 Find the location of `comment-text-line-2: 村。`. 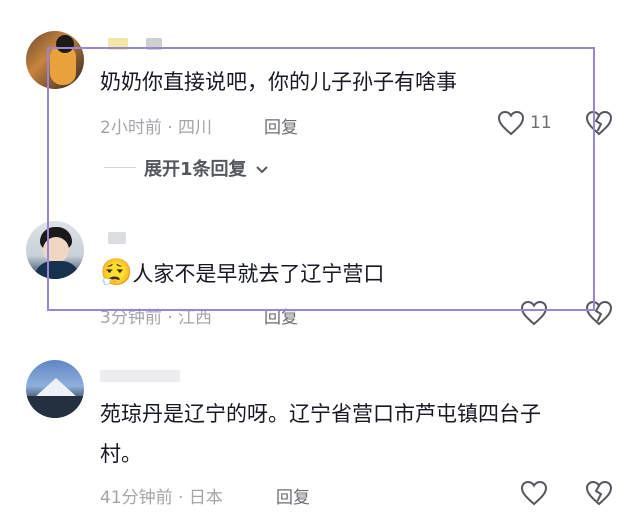

comment-text-line-2: 村。 is located at coordinates (121, 454).